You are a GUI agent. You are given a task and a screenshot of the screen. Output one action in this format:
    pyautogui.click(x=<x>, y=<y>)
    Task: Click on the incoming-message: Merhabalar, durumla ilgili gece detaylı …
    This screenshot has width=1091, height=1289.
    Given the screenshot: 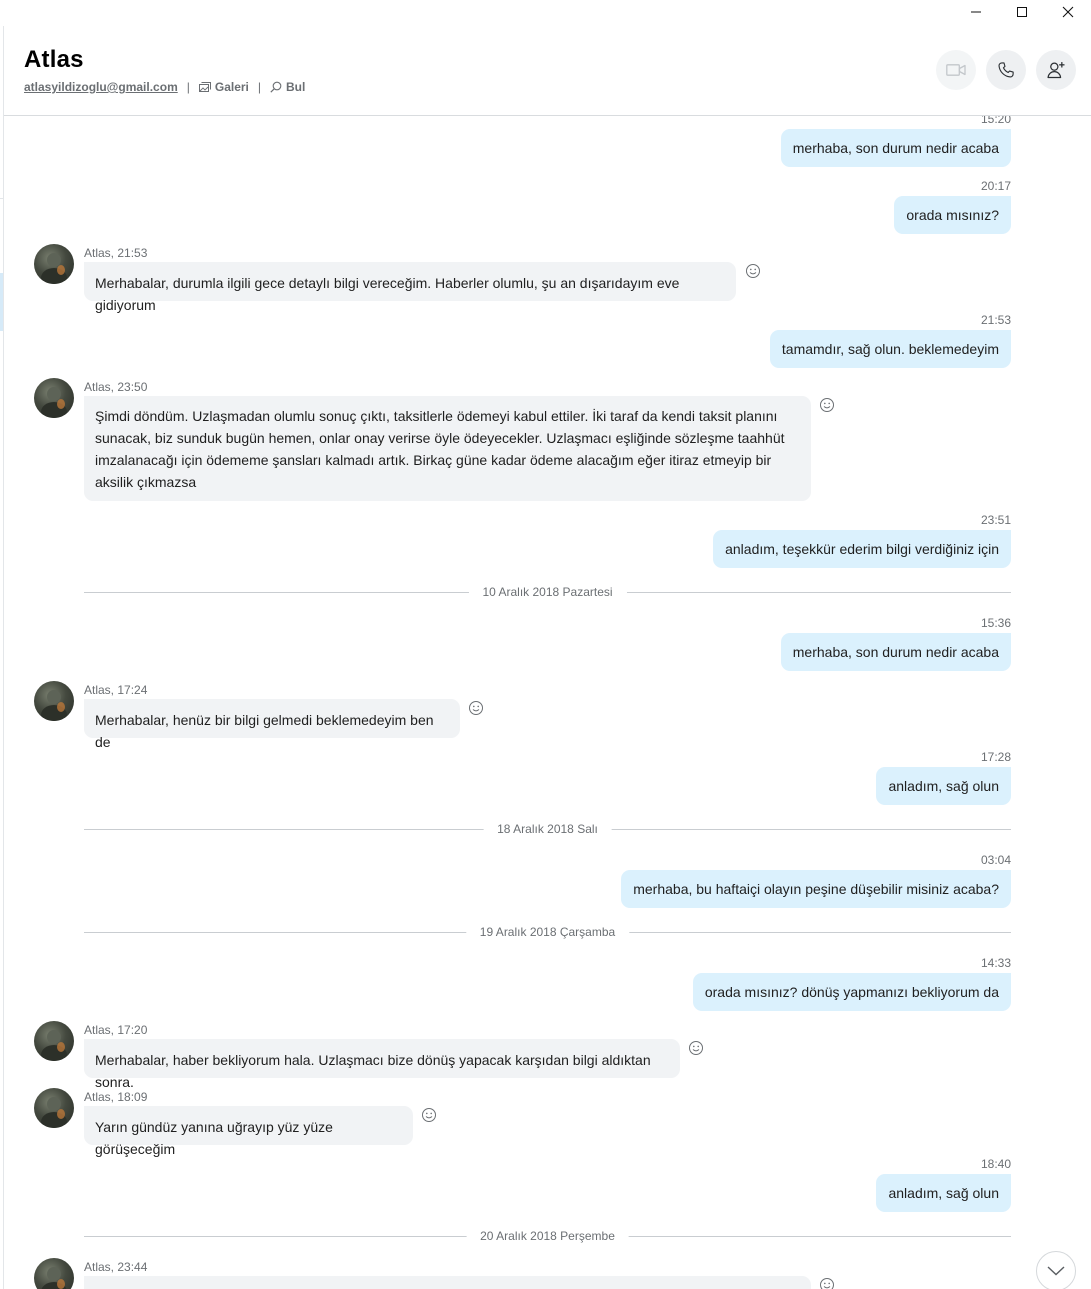 What is the action you would take?
    pyautogui.click(x=410, y=287)
    